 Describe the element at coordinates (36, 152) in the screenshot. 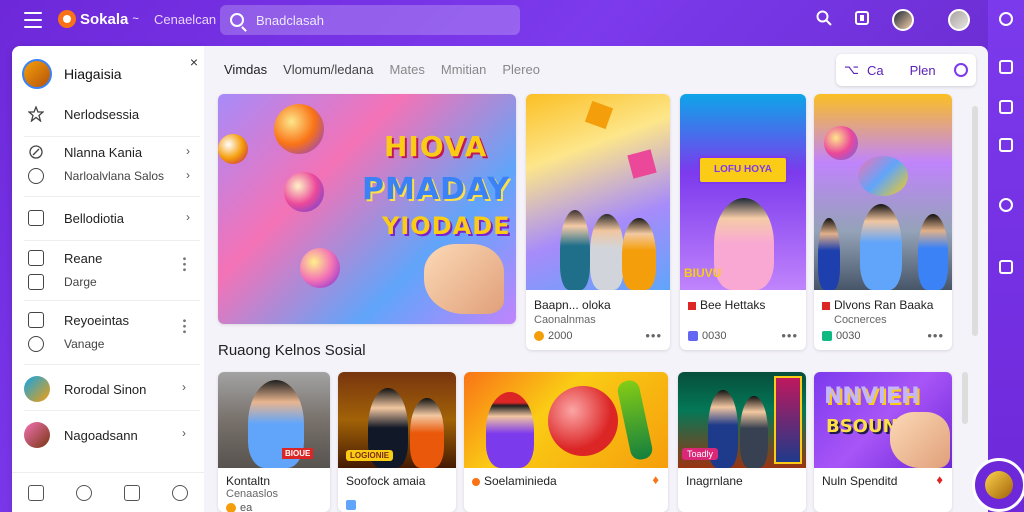

I see `link-icon` at that location.